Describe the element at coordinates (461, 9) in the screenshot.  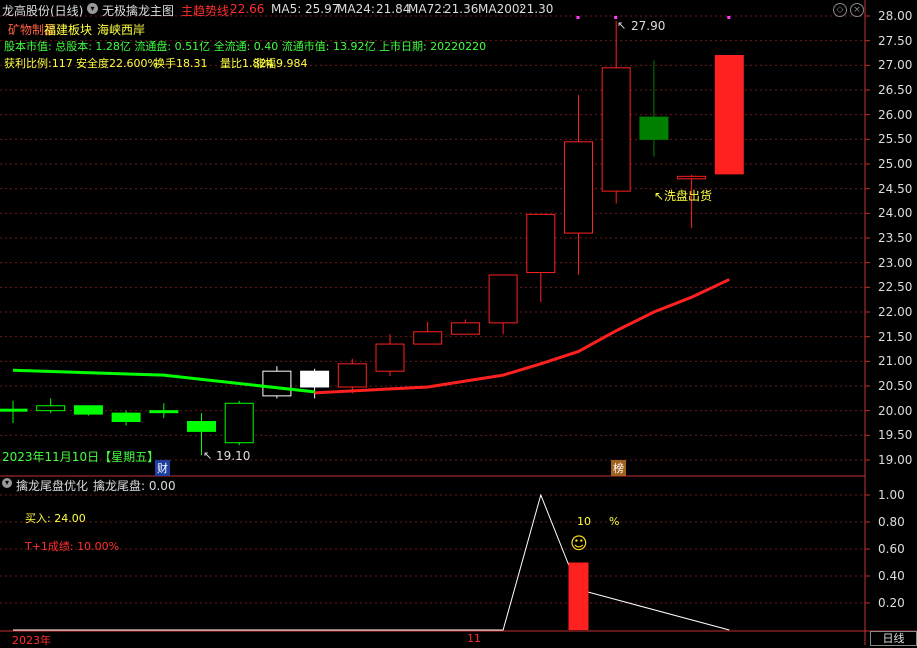
I see `ma72-value: 21.36` at that location.